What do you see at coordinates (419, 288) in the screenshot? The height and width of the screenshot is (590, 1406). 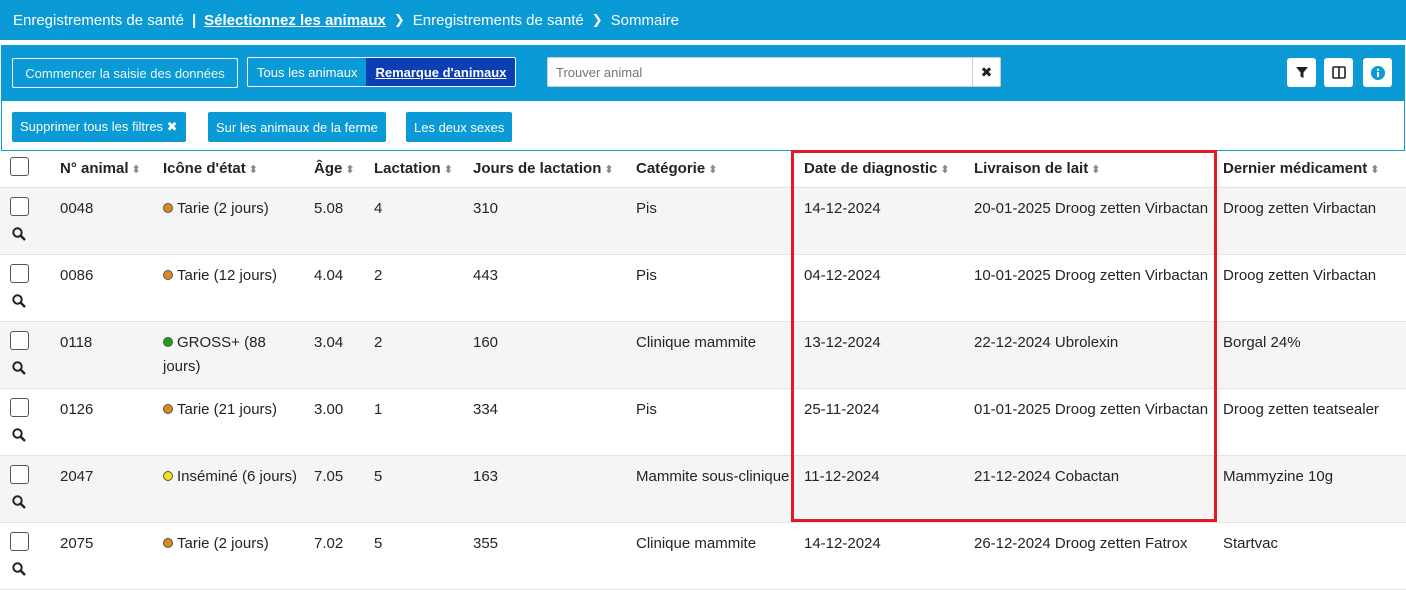 I see `lactation-cell: 2` at bounding box center [419, 288].